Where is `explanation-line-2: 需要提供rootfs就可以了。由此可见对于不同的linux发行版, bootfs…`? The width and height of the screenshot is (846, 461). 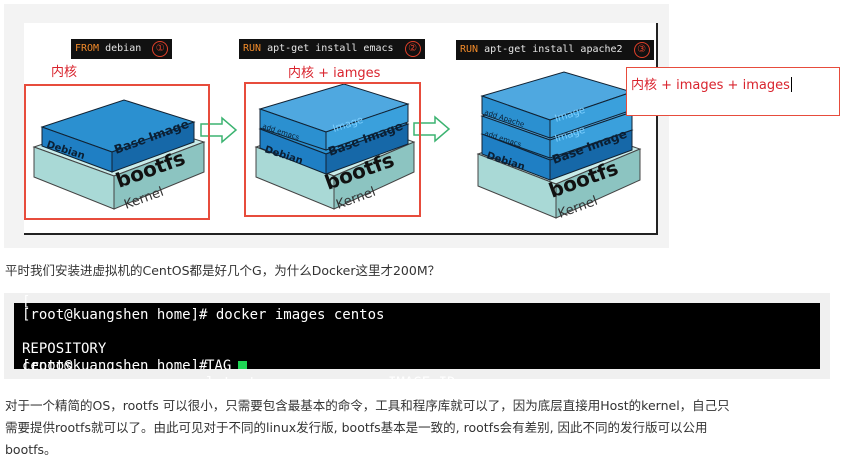 explanation-line-2: 需要提供rootfs就可以了。由此可见对于不同的linux发行版, bootfs… is located at coordinates (356, 427).